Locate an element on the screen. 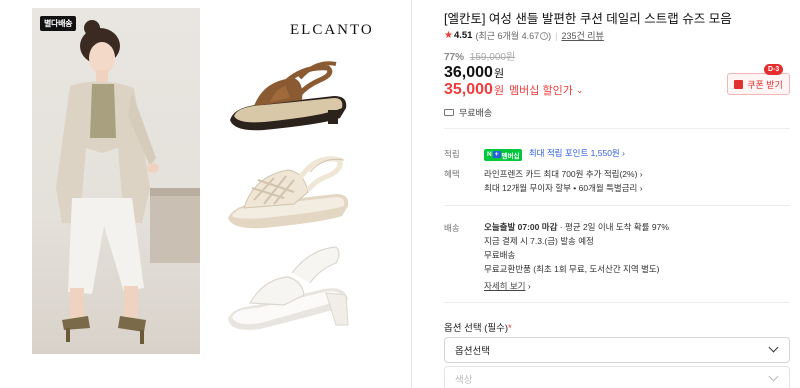 The height and width of the screenshot is (388, 800). option-select-value: 옵션선택 is located at coordinates (472, 351).